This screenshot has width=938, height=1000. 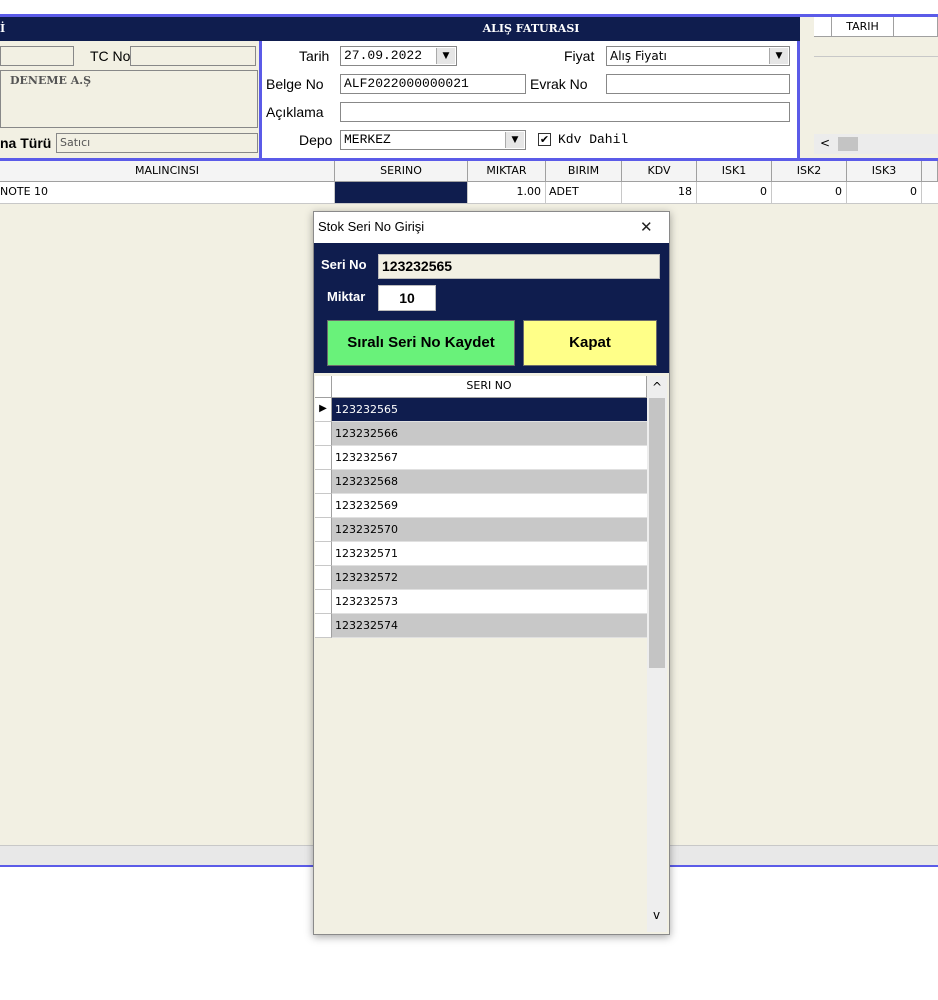 I want to click on tc-label: TC No, so click(x=110, y=56).